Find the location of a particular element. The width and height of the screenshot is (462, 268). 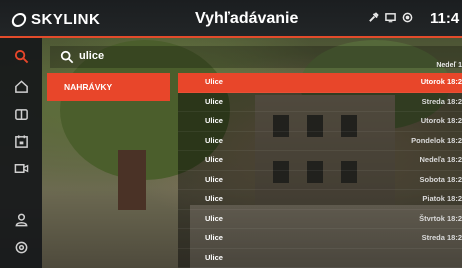

result-row: Ulice Štvrtok 18:2 is located at coordinates (320, 219).